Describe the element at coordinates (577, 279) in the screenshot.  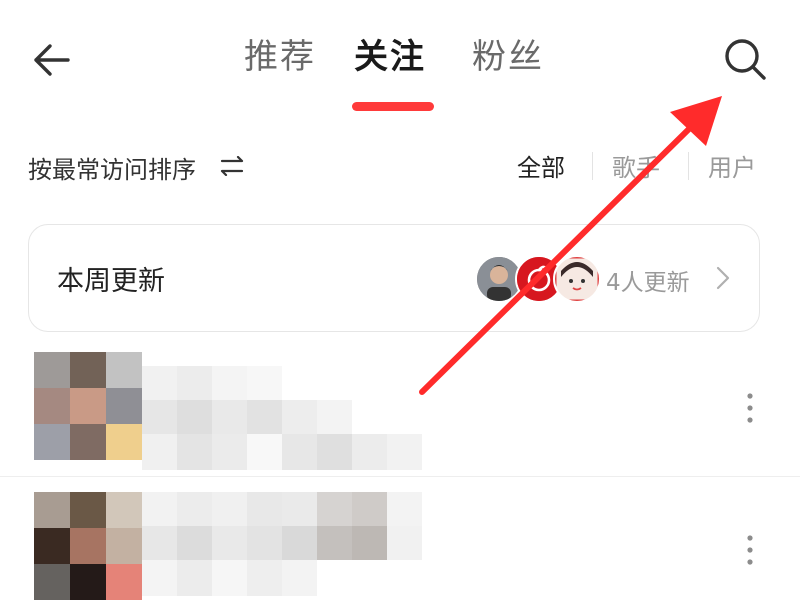
I see `avatar` at that location.